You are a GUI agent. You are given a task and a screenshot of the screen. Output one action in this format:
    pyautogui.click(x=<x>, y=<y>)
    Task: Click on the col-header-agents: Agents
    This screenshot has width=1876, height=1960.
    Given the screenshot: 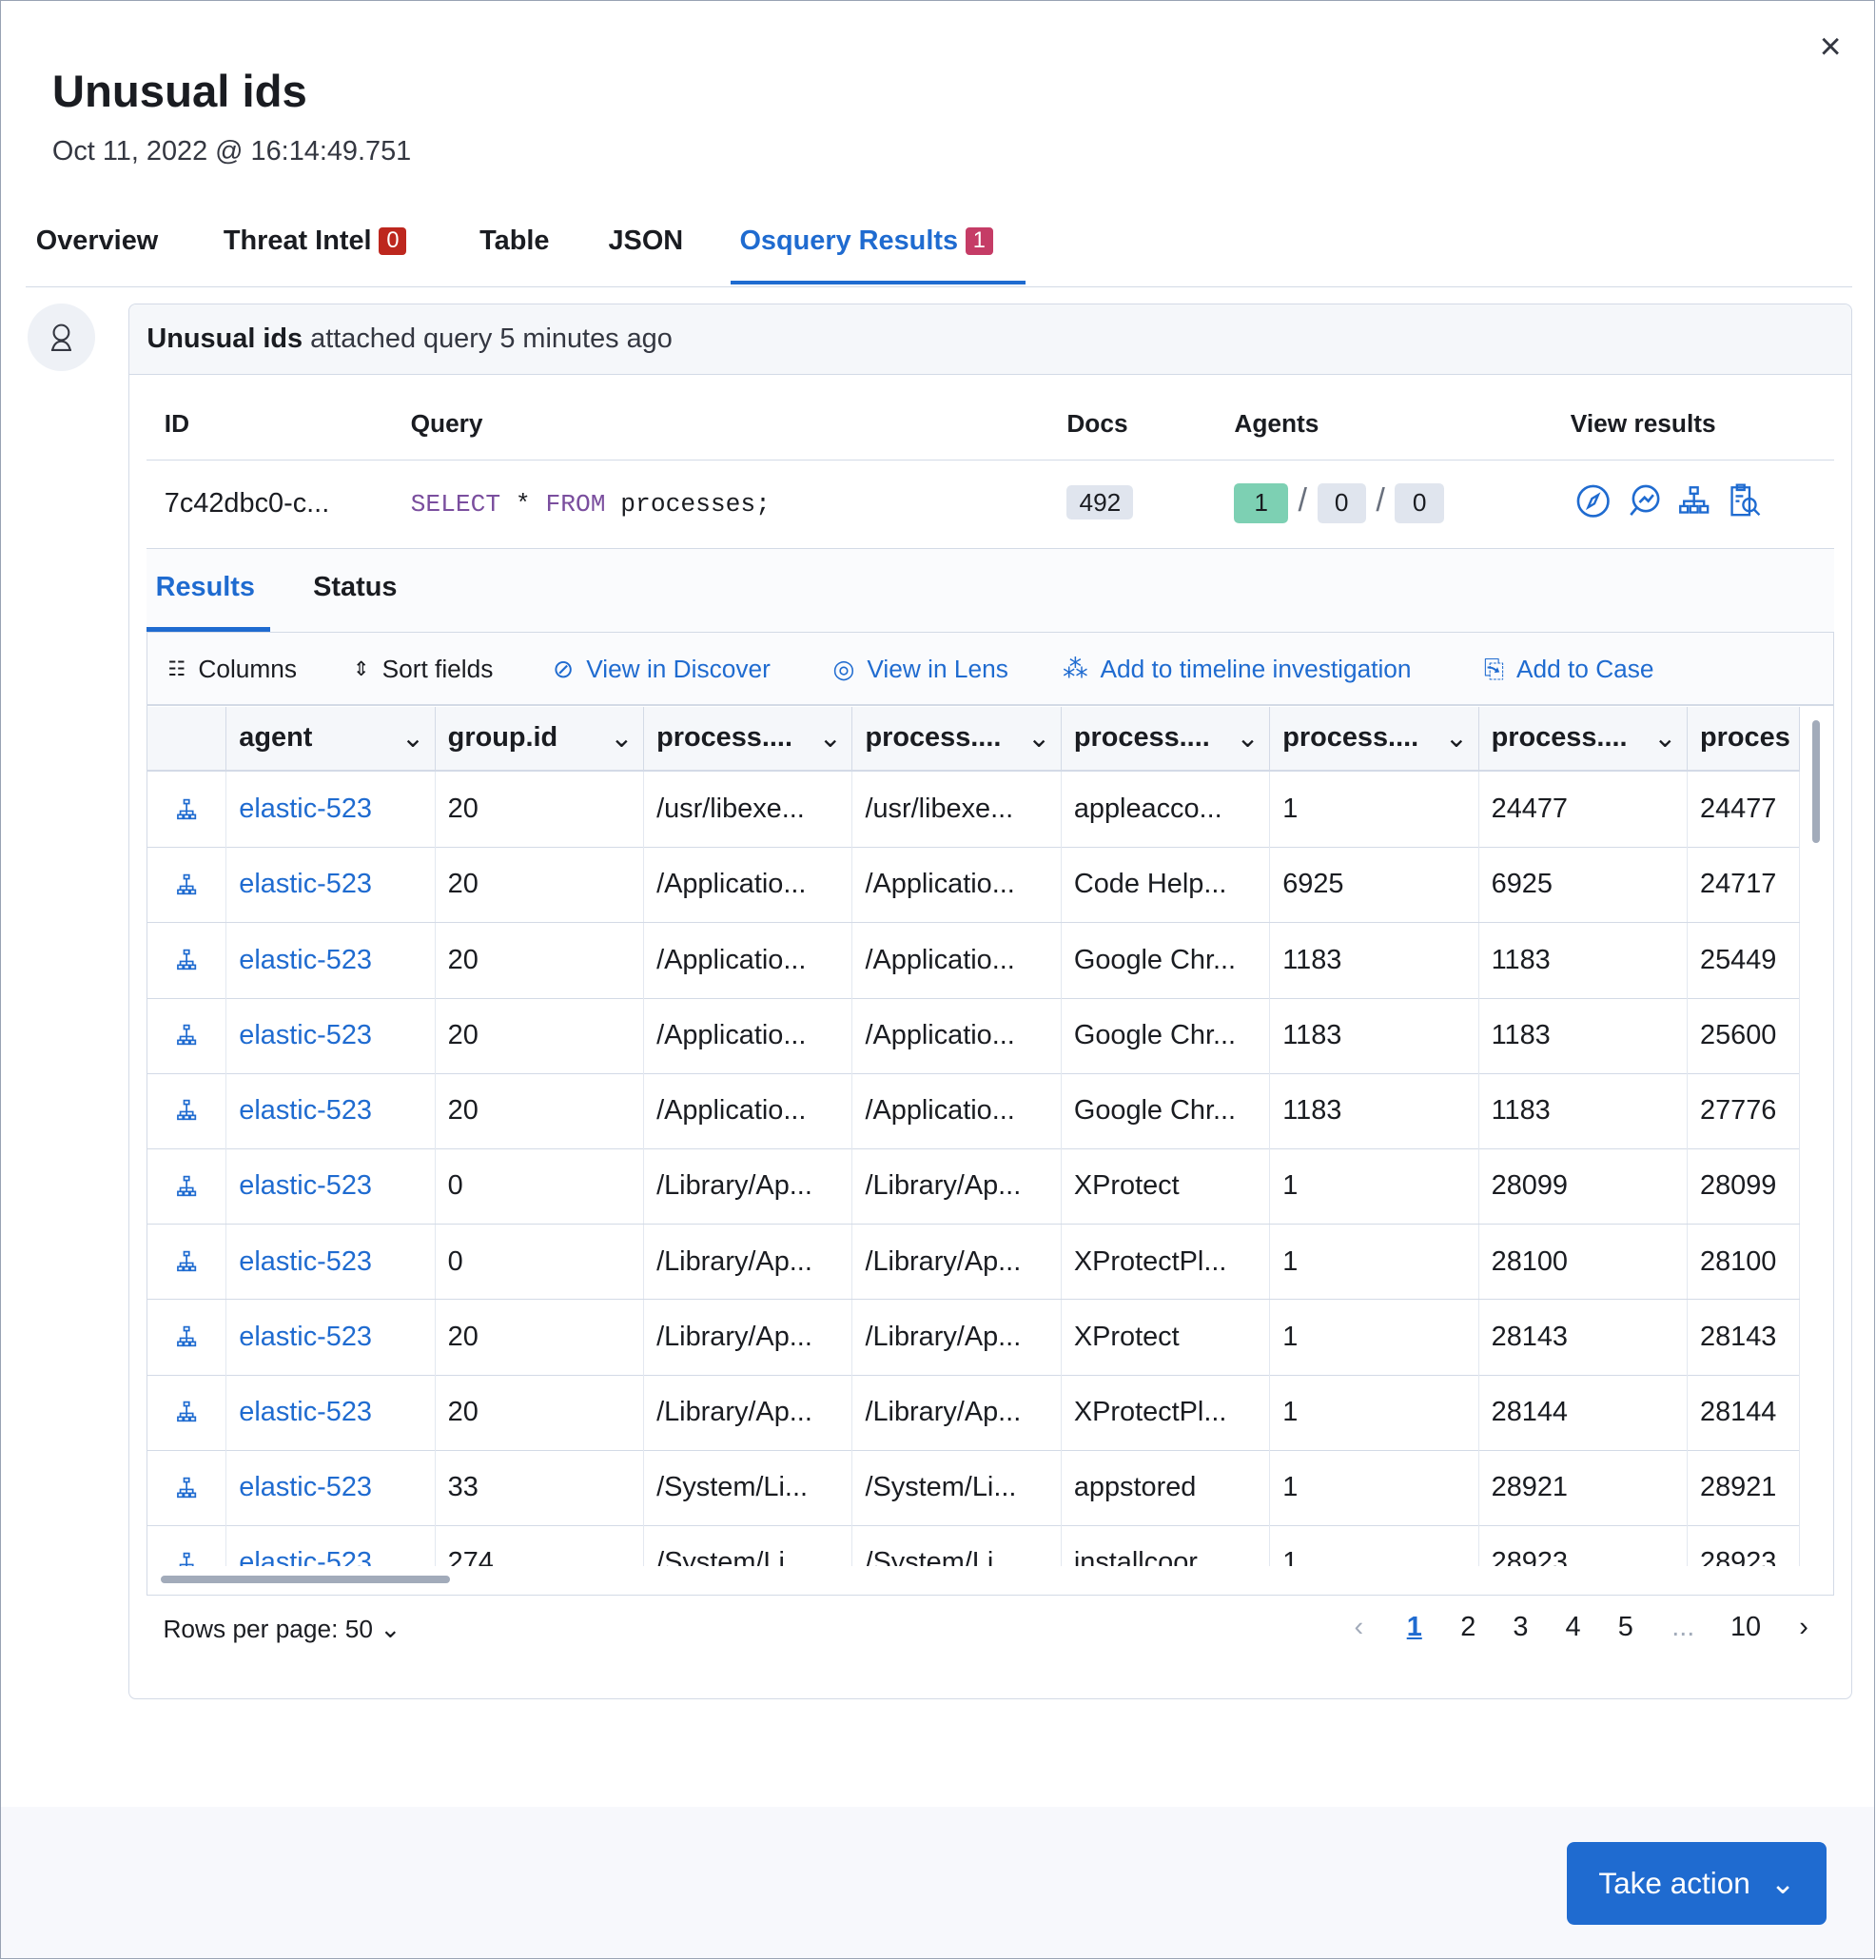 What is the action you would take?
    pyautogui.click(x=1276, y=424)
    